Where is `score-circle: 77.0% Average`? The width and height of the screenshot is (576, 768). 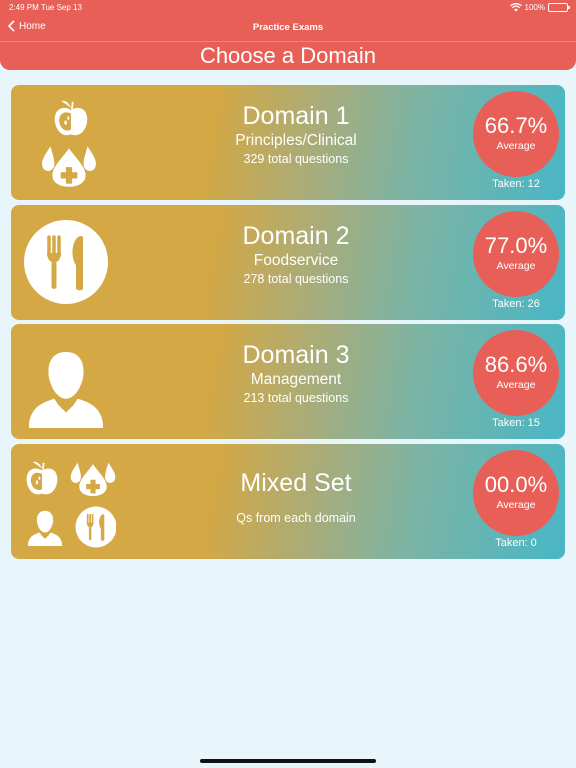
score-circle: 77.0% Average is located at coordinates (516, 254).